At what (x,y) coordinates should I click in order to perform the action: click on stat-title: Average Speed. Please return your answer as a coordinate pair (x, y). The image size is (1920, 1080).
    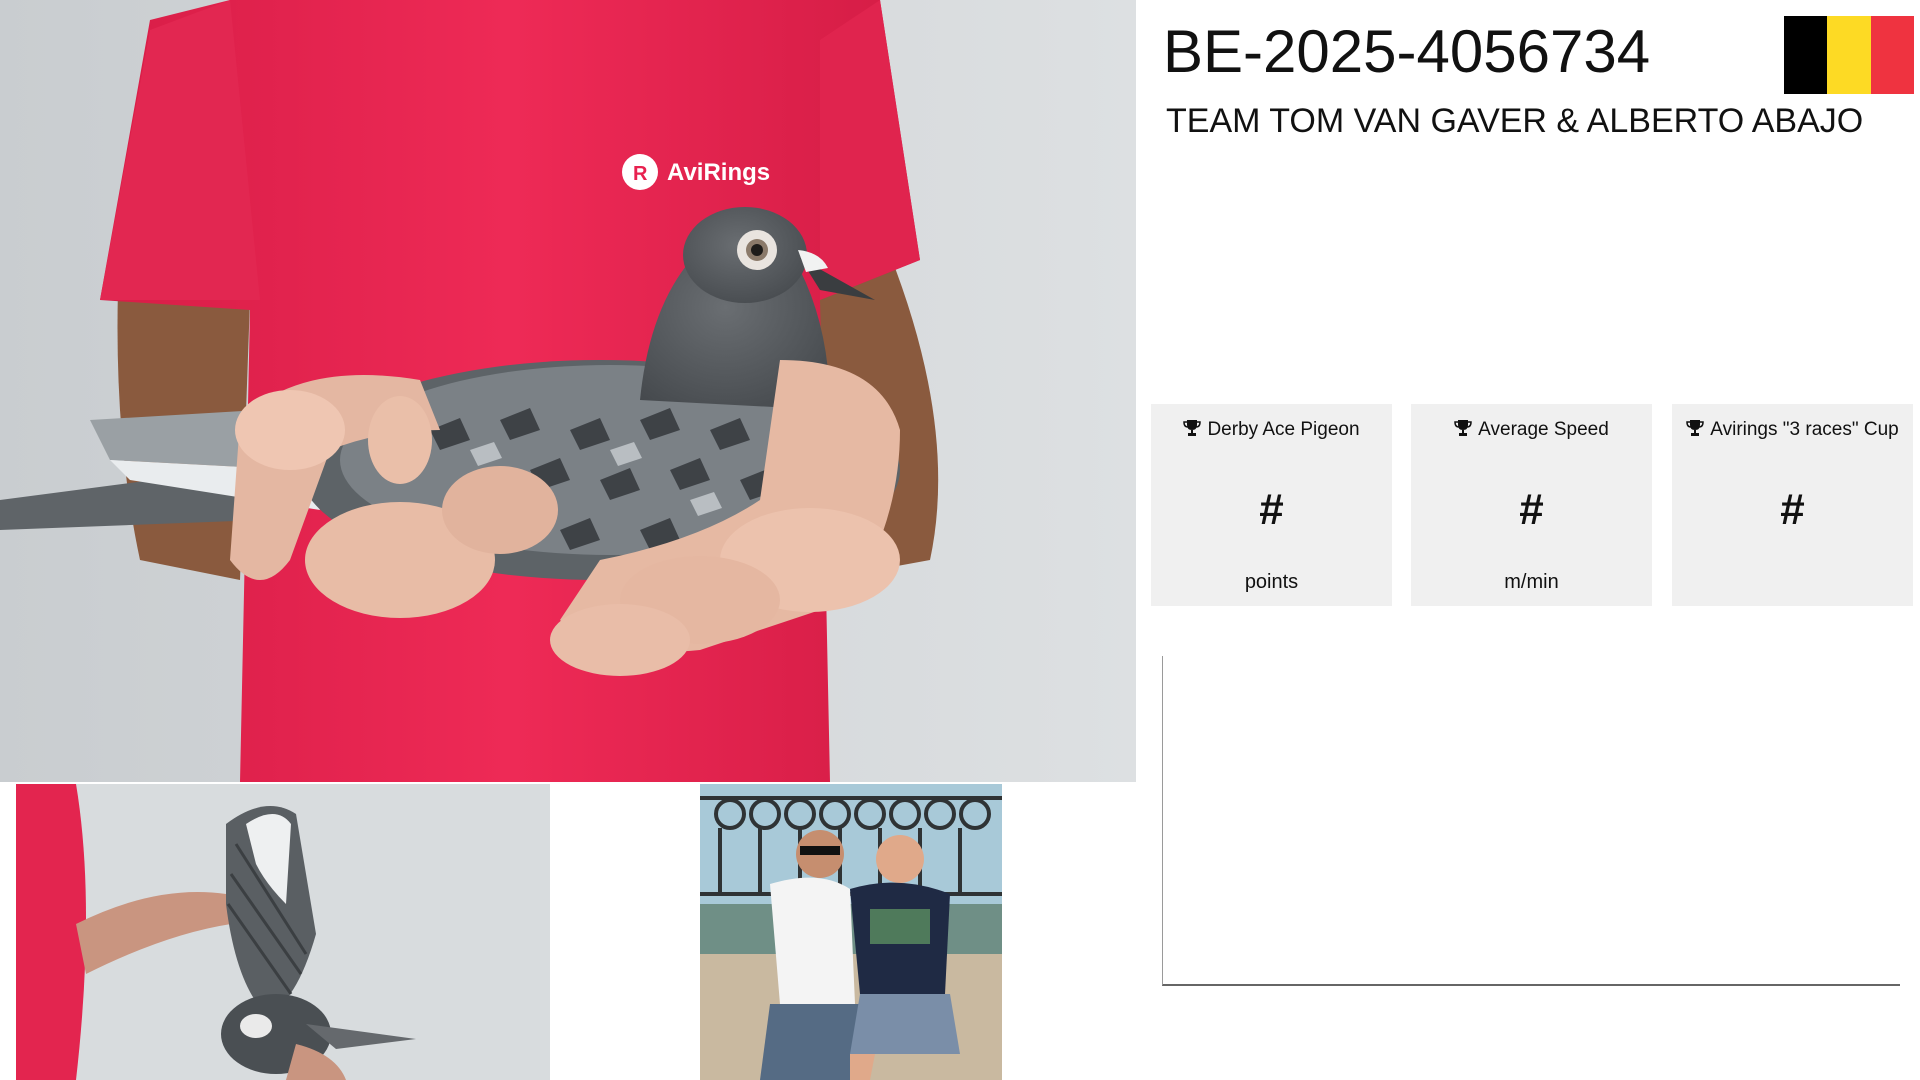
    Looking at the image, I should click on (1543, 429).